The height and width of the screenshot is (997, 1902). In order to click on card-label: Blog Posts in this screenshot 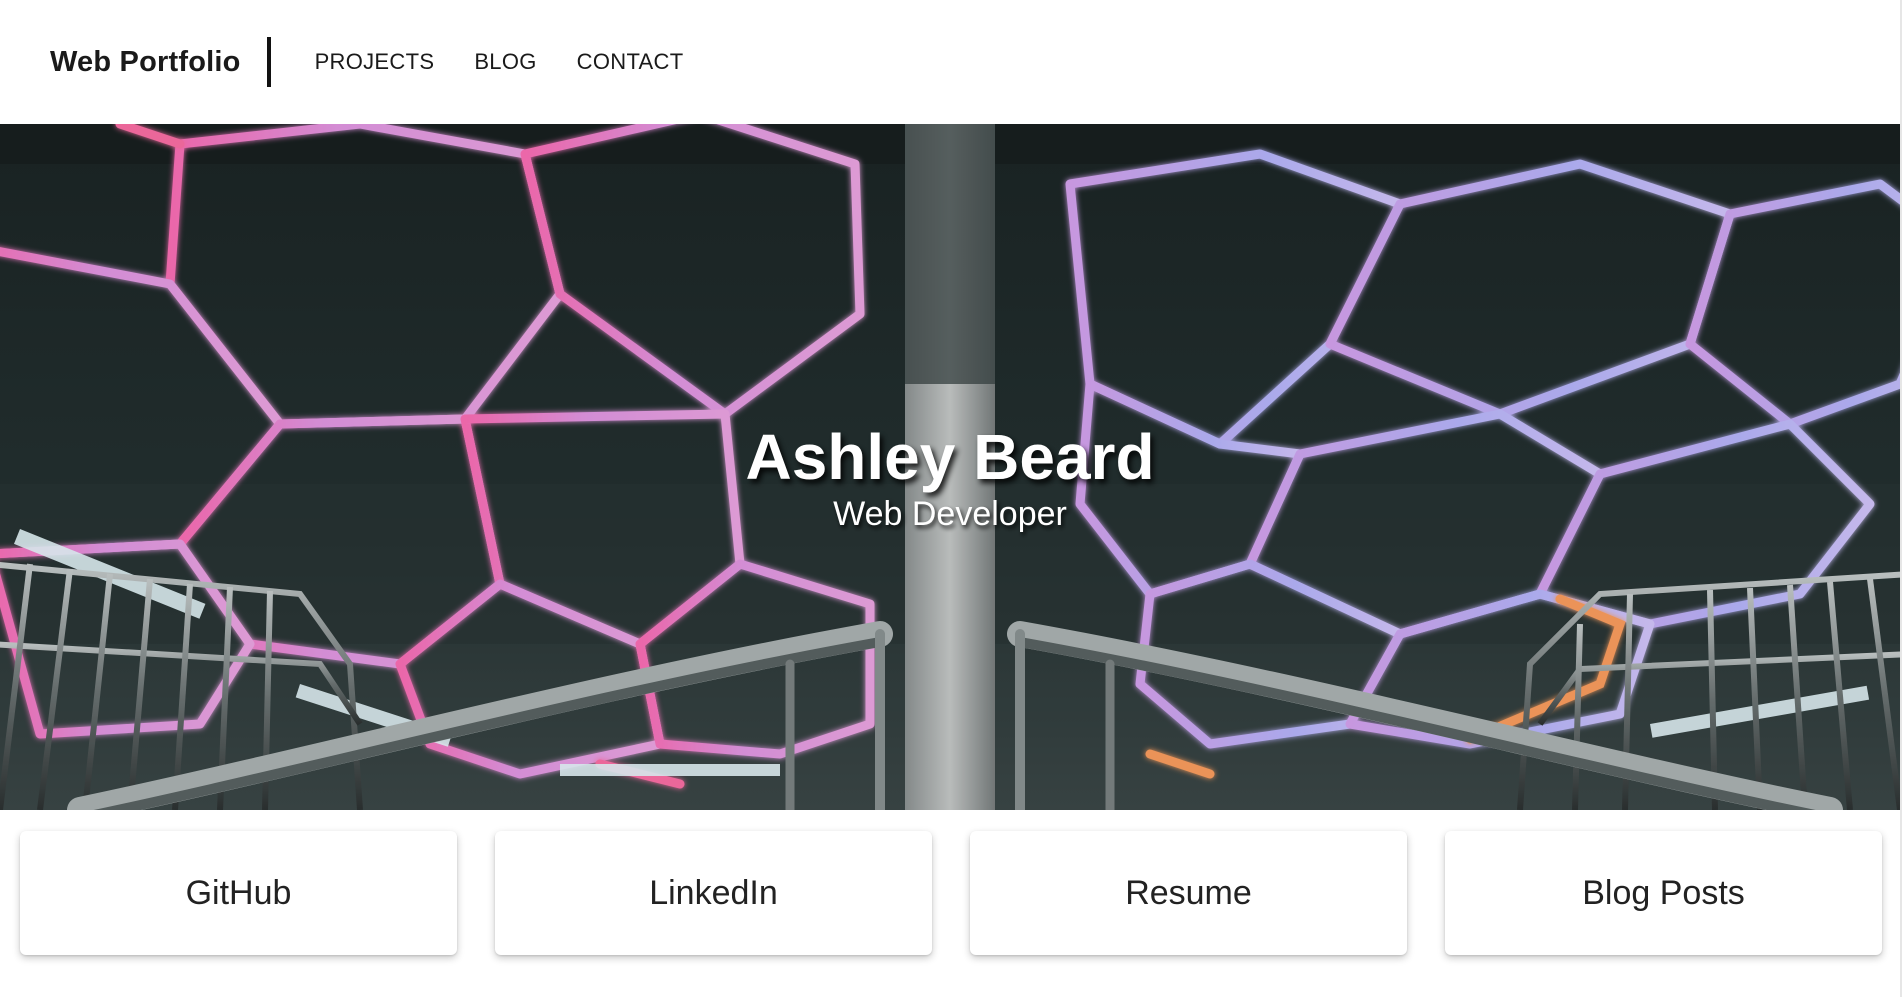, I will do `click(1663, 892)`.